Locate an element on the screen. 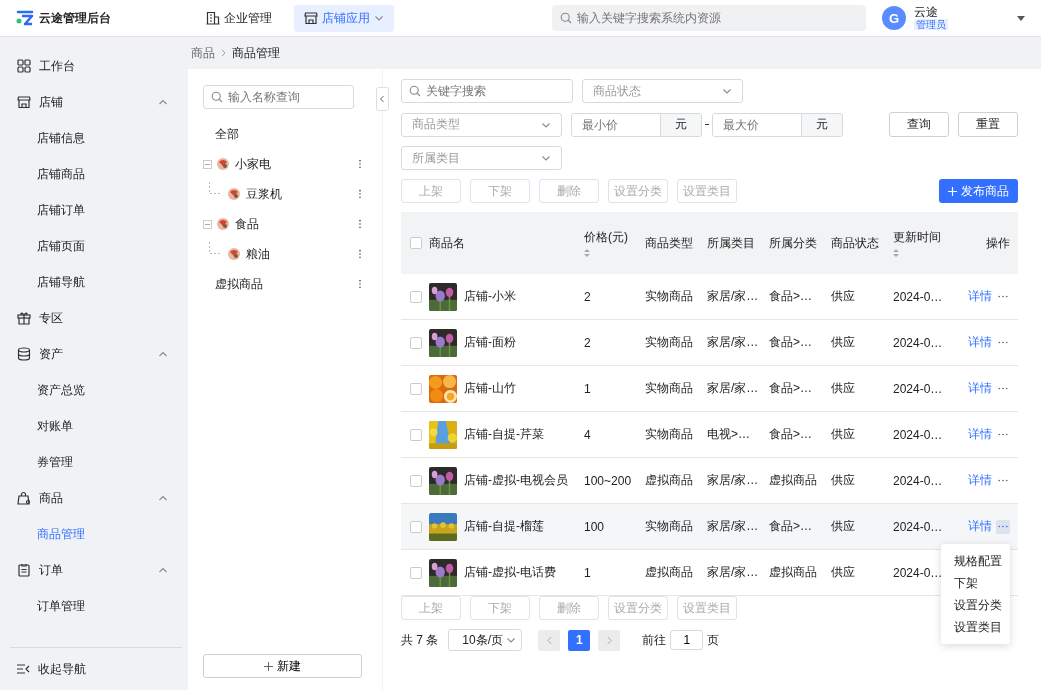 The image size is (1041, 690). tree-item: 食品 is located at coordinates (289, 224).